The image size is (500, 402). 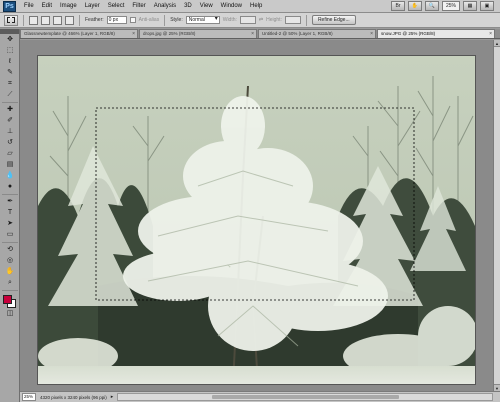 What do you see at coordinates (229, 20) in the screenshot?
I see `width-label: Width:` at bounding box center [229, 20].